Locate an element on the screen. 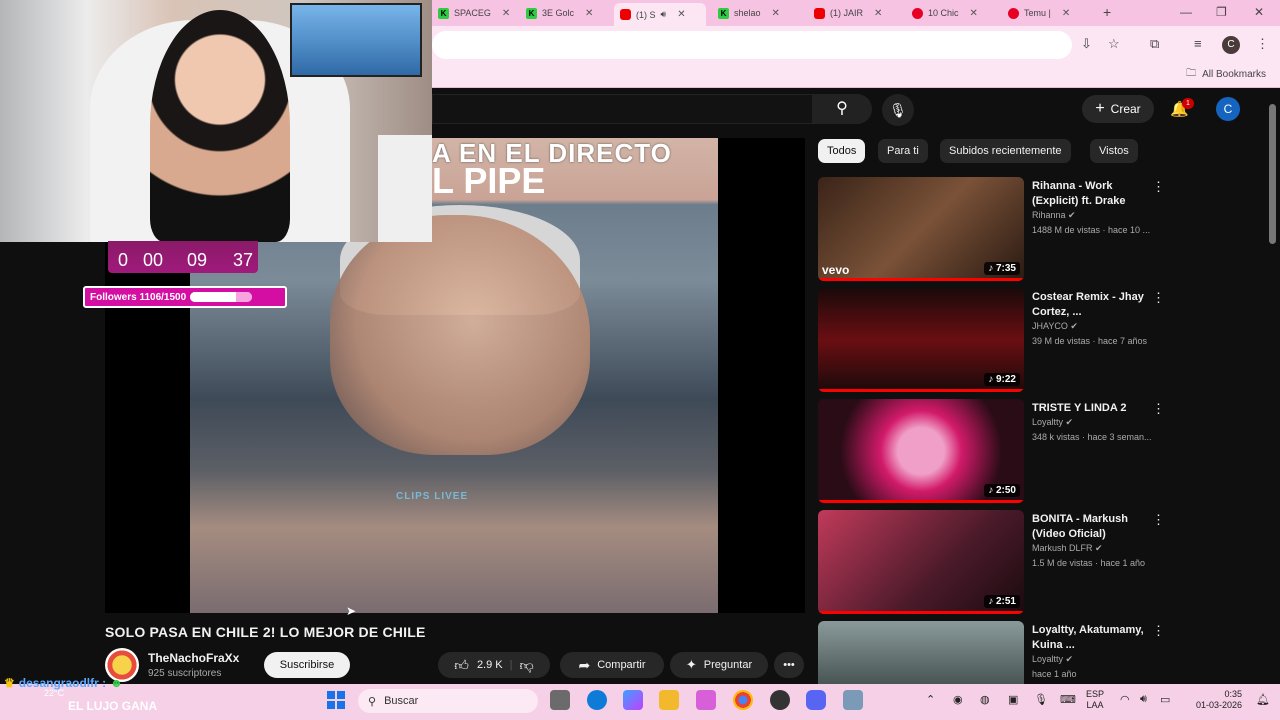  close-window-icon: ✕ is located at coordinates (1259, 12).